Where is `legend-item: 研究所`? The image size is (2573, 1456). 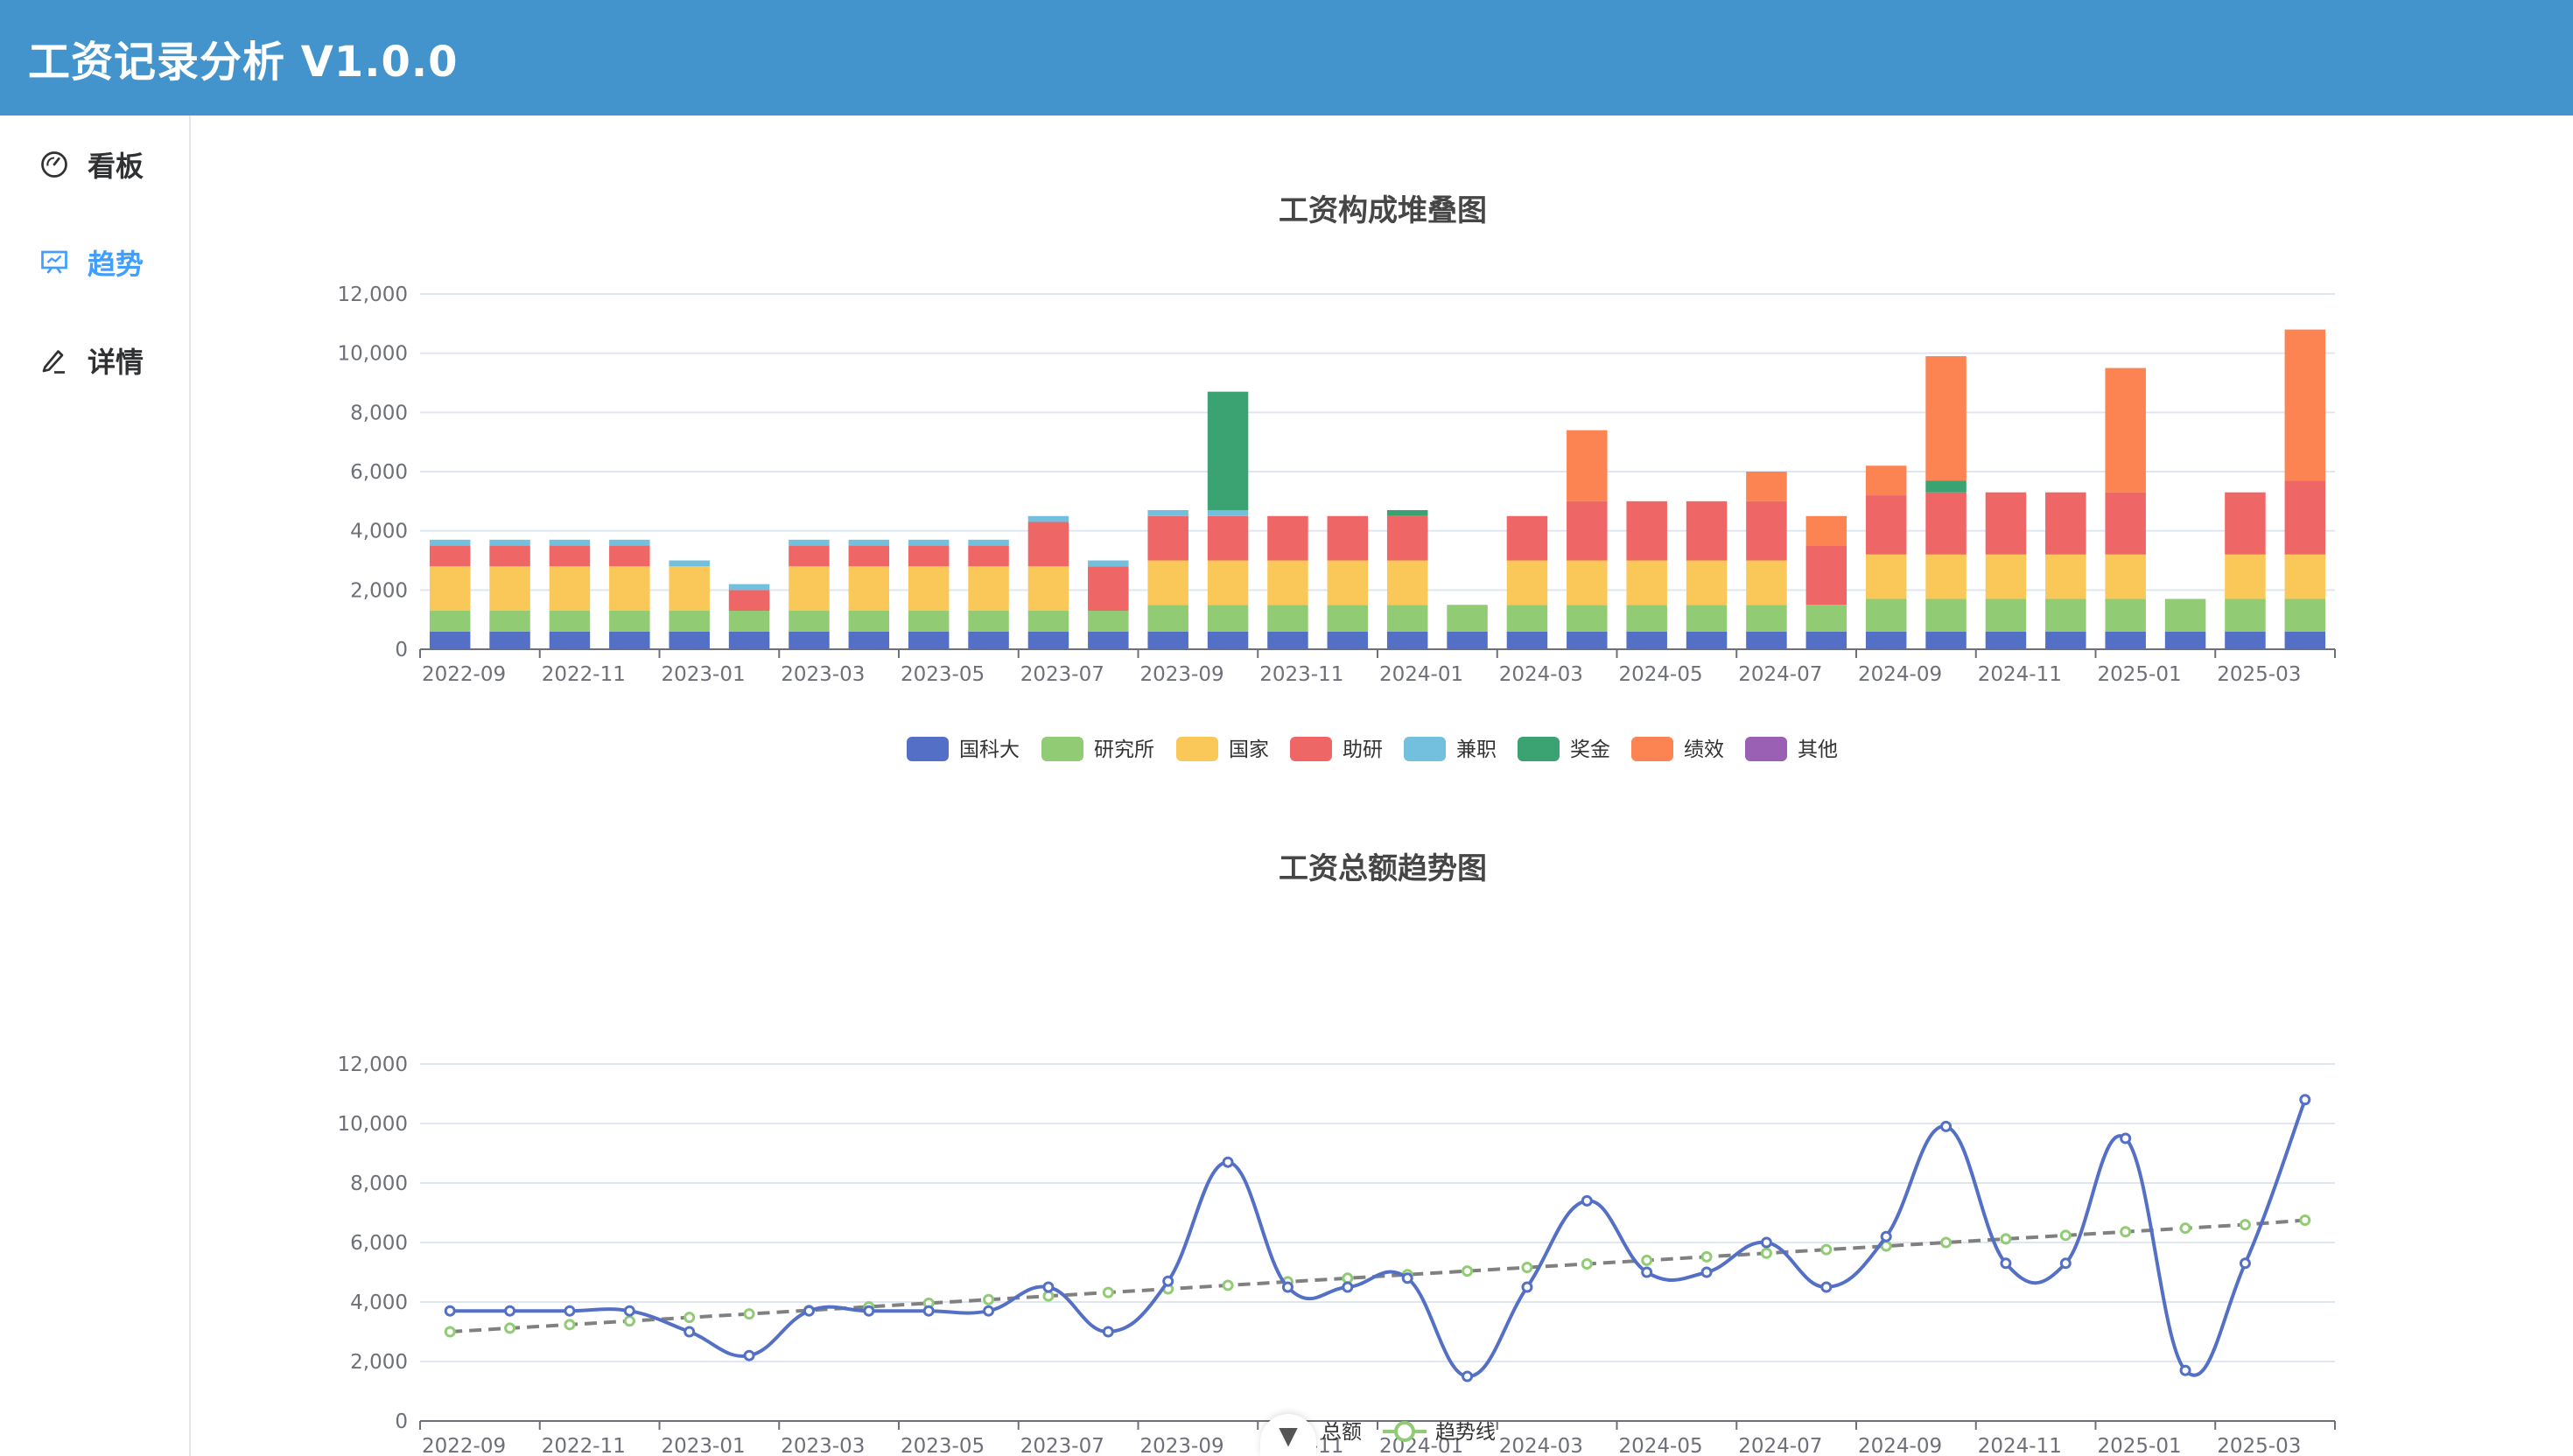
legend-item: 研究所 is located at coordinates (1097, 749).